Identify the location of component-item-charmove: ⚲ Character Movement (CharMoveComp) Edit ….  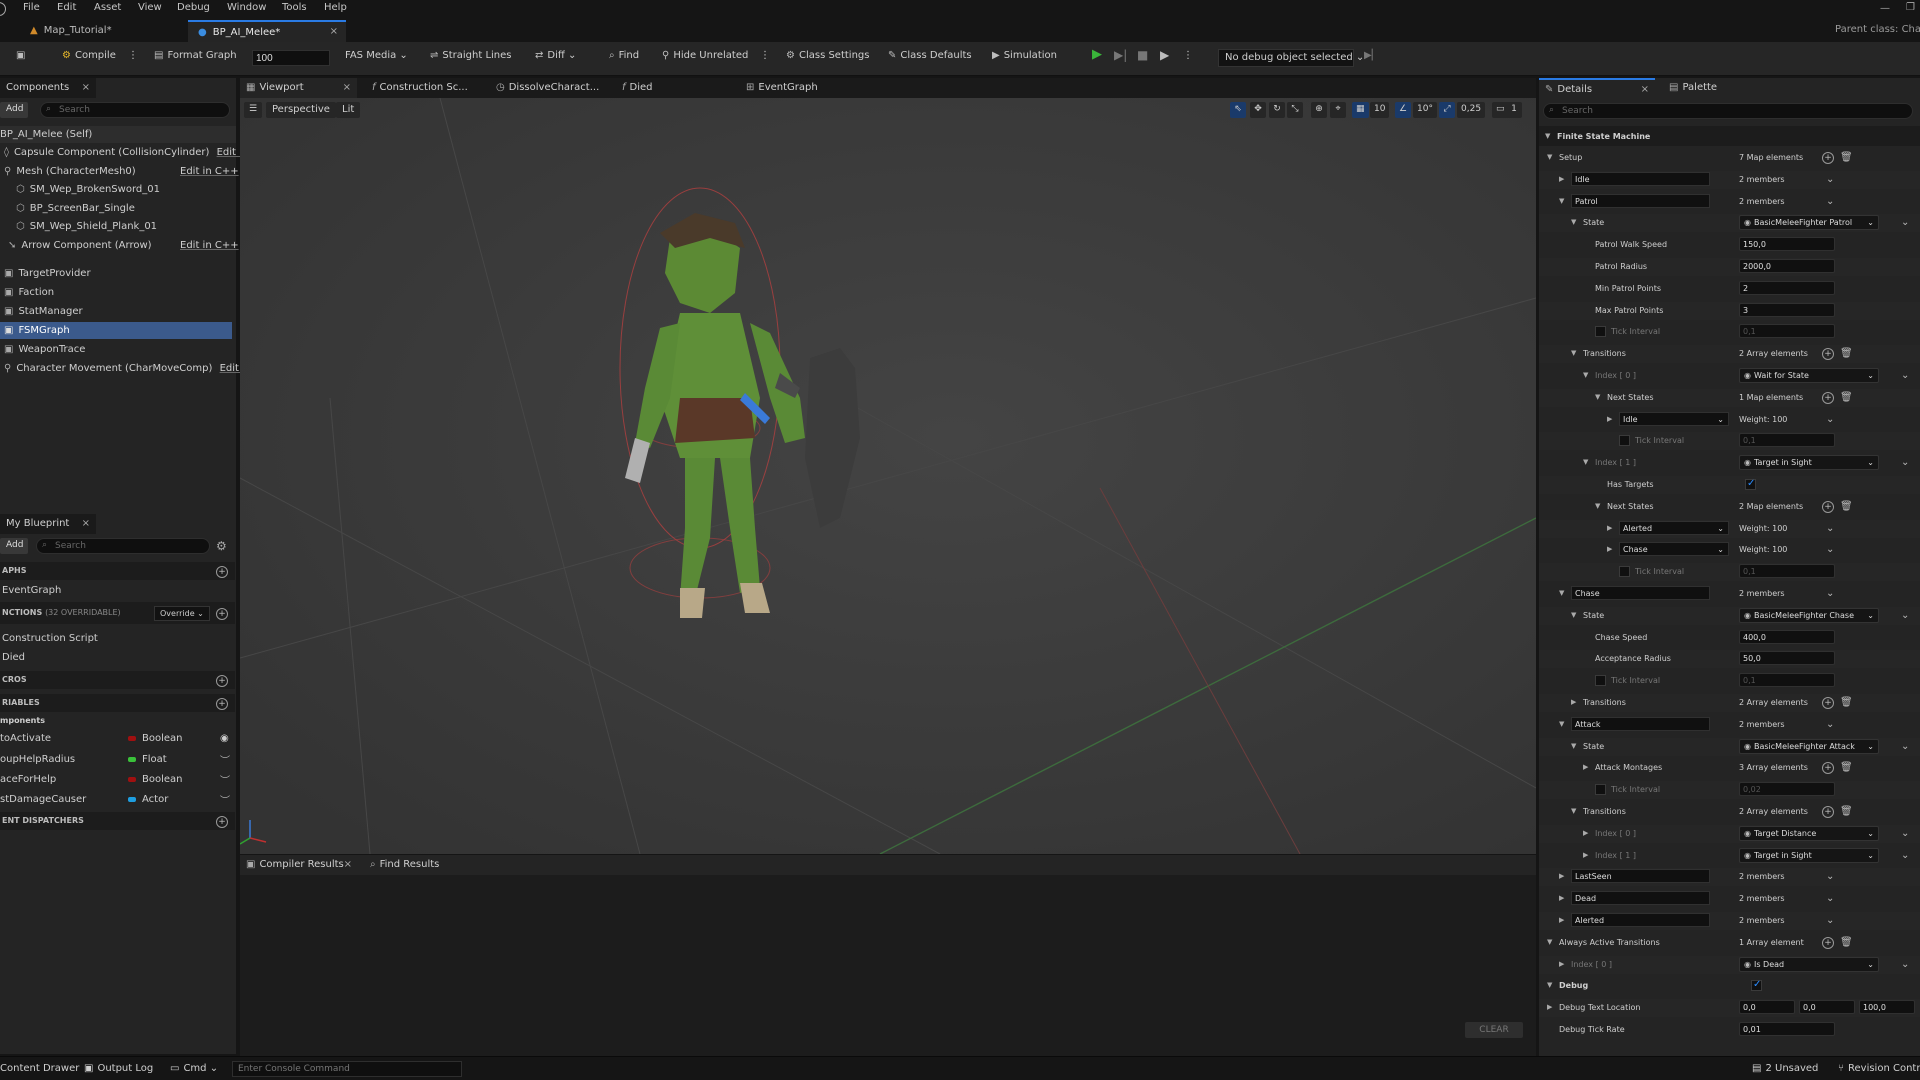
(125, 368).